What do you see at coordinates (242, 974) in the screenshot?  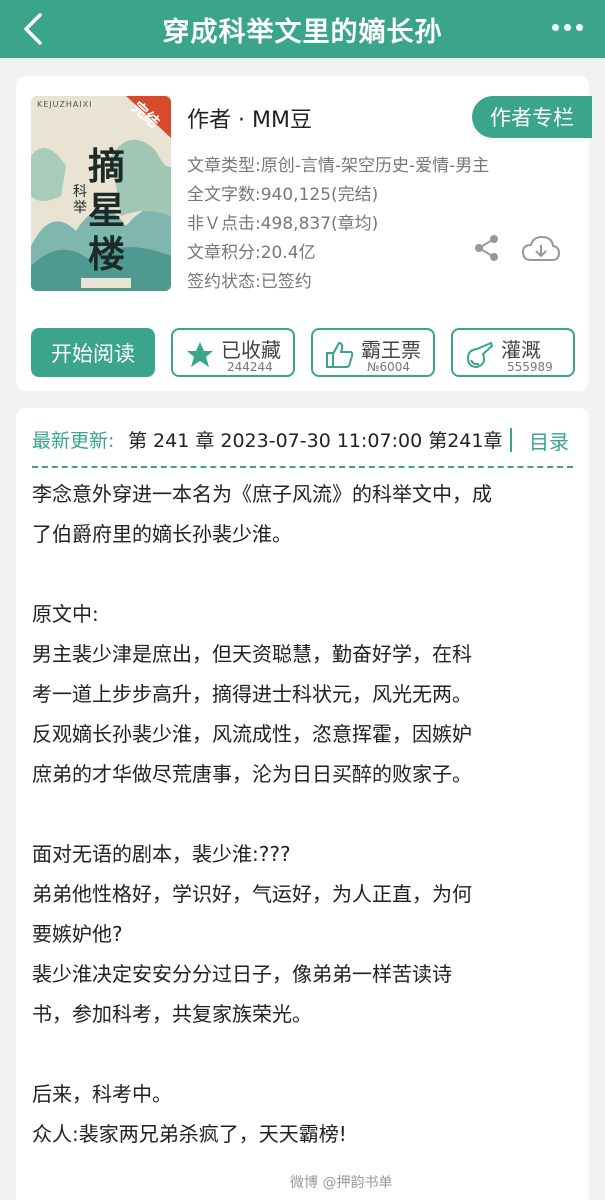 I see `synopsis-line: 裴少淮决定安安分分过日子，像弟弟一样苦读诗` at bounding box center [242, 974].